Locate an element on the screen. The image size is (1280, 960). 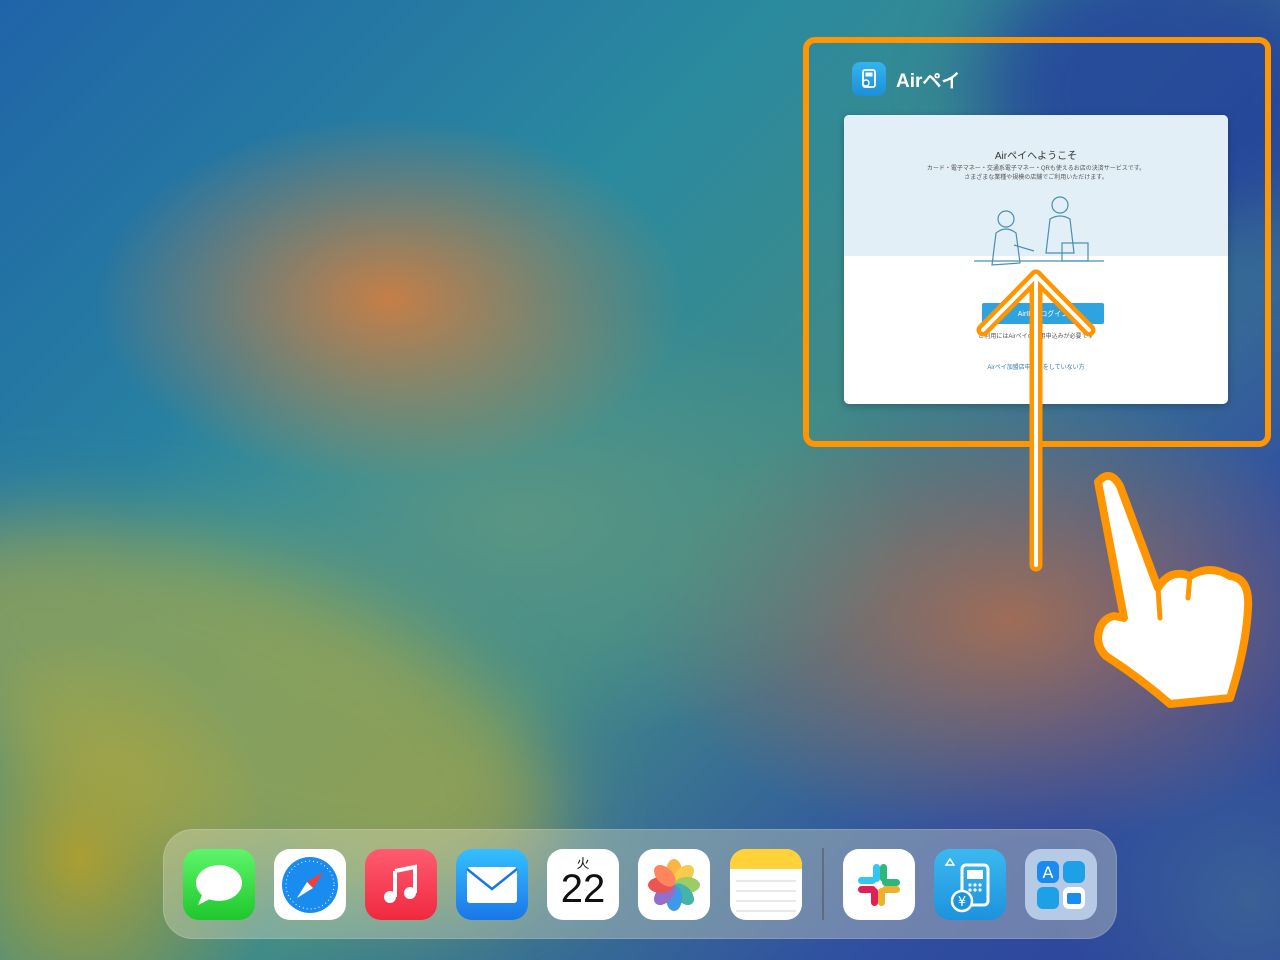
dock-divider is located at coordinates (823, 884).